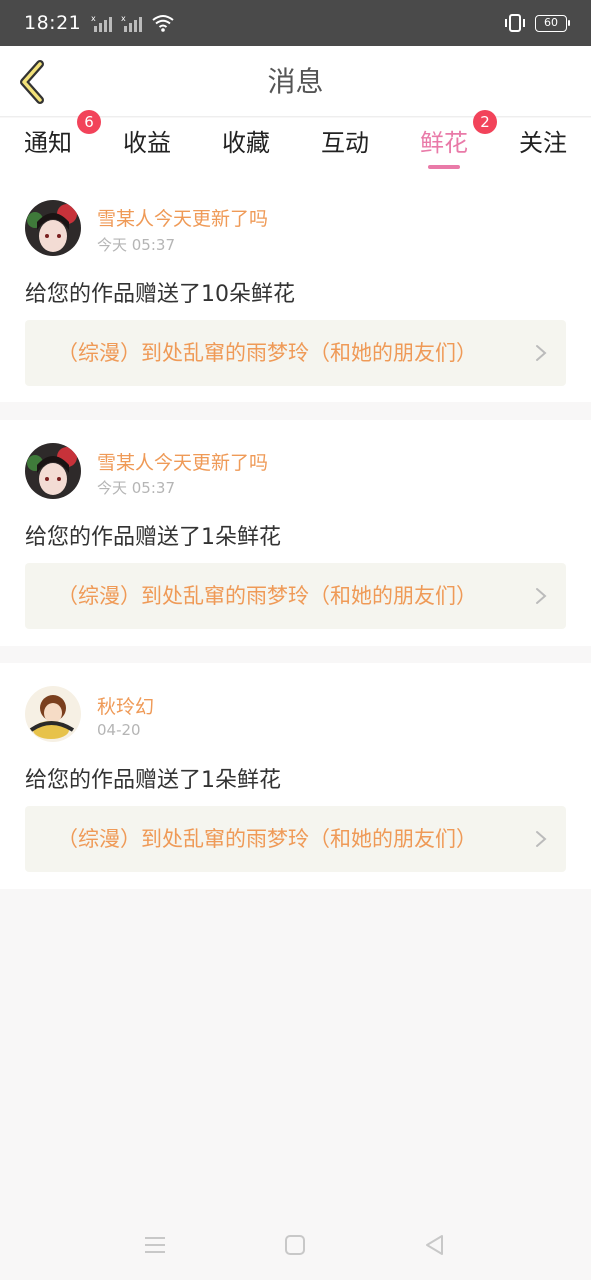 The image size is (591, 1280). I want to click on message-text: 给您的作品赠送了10朵鲜花, so click(160, 294).